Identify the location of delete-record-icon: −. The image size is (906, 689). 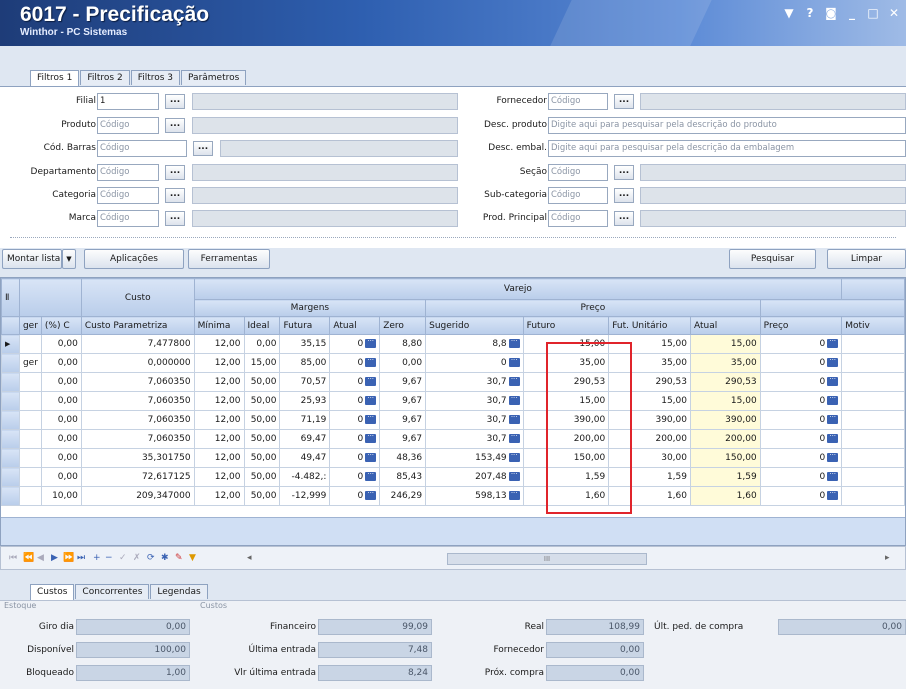
(109, 558).